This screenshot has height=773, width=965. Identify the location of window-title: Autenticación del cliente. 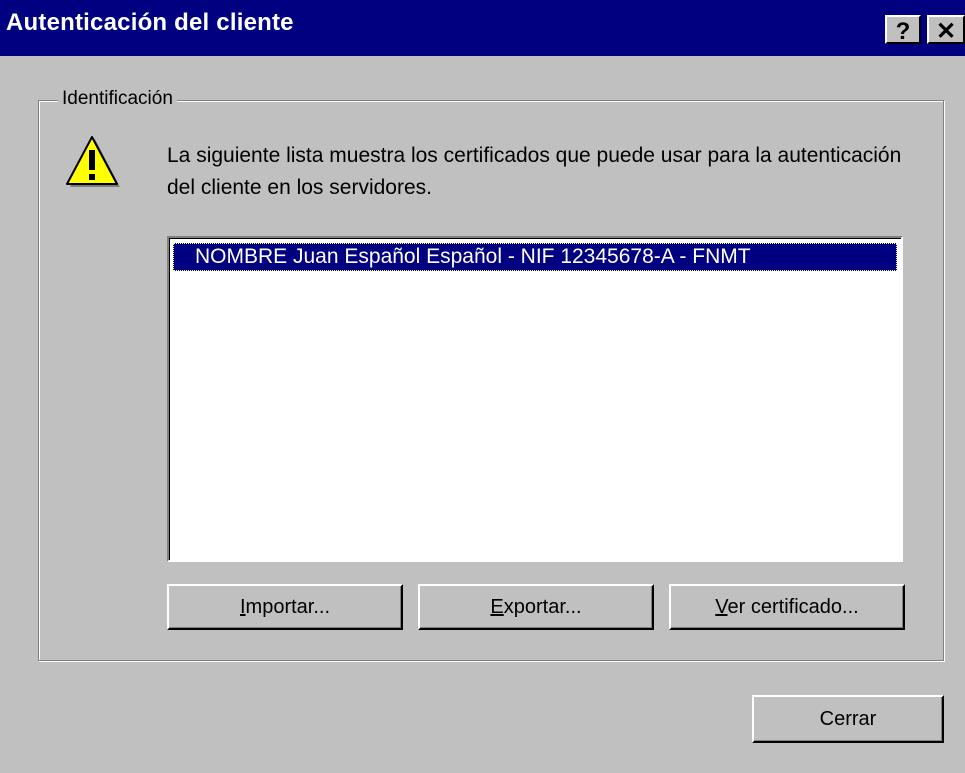
(150, 22).